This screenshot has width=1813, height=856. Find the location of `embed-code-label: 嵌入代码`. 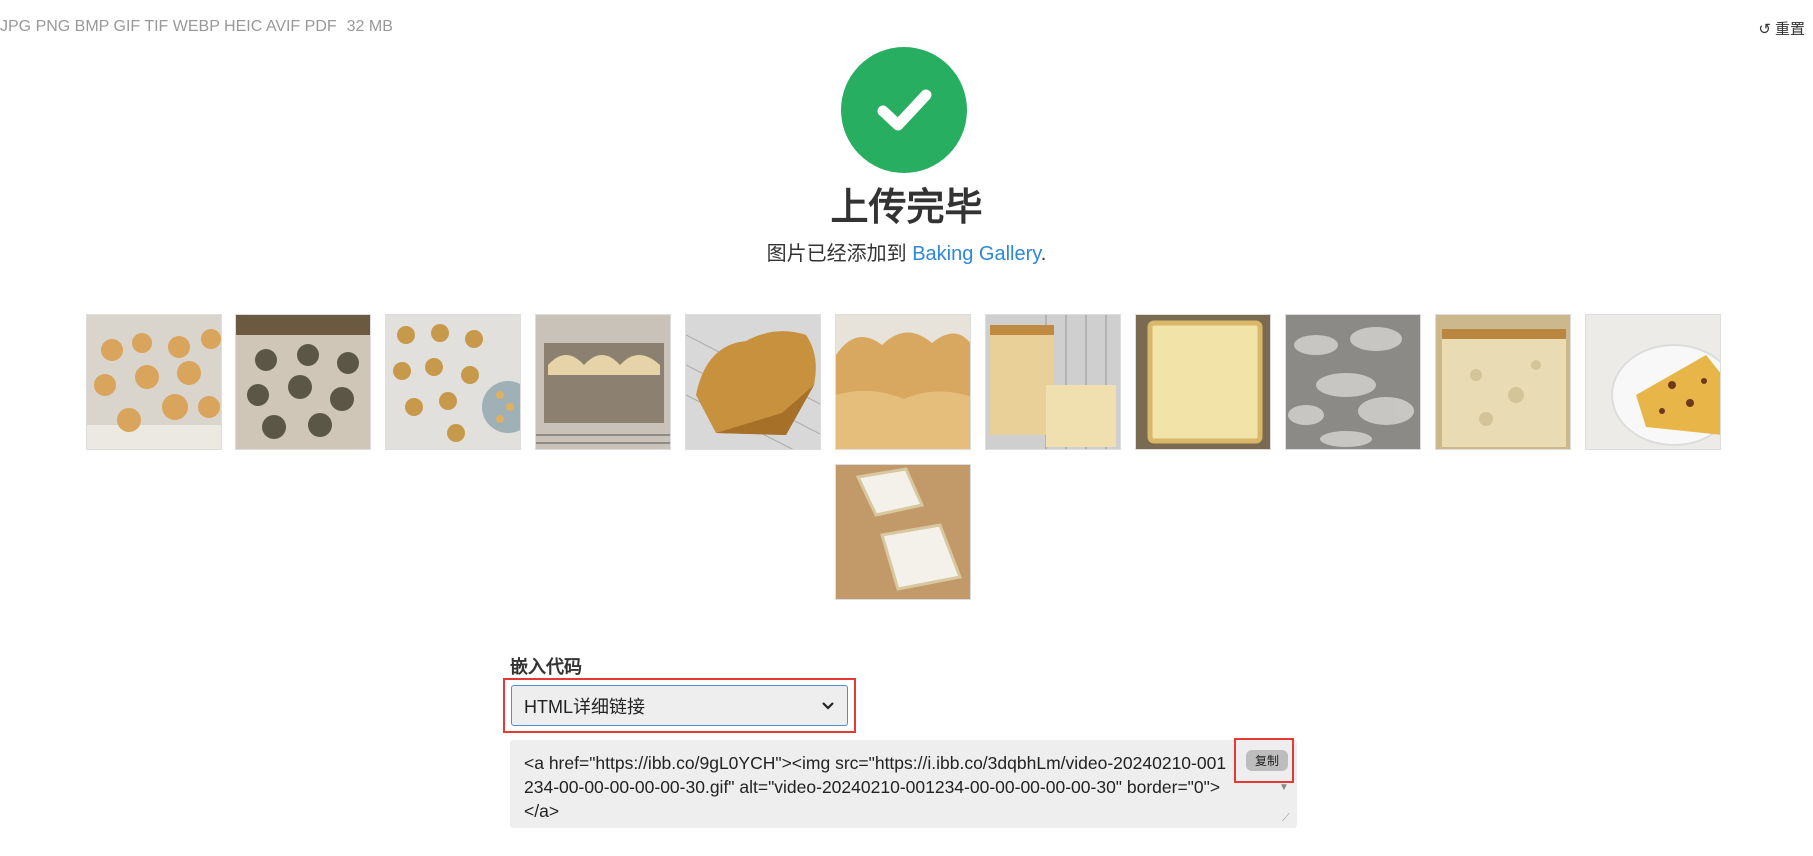

embed-code-label: 嵌入代码 is located at coordinates (546, 667).